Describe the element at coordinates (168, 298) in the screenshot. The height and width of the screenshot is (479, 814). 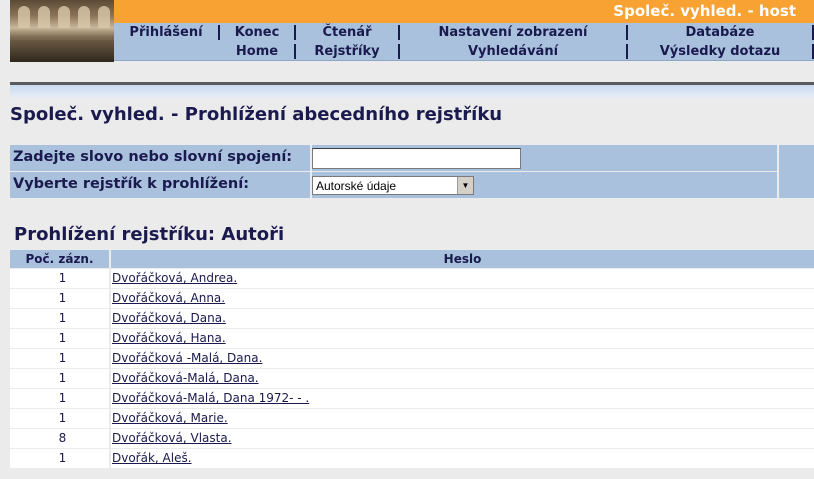
I see `heading-link: Dvořáčková, Anna.` at that location.